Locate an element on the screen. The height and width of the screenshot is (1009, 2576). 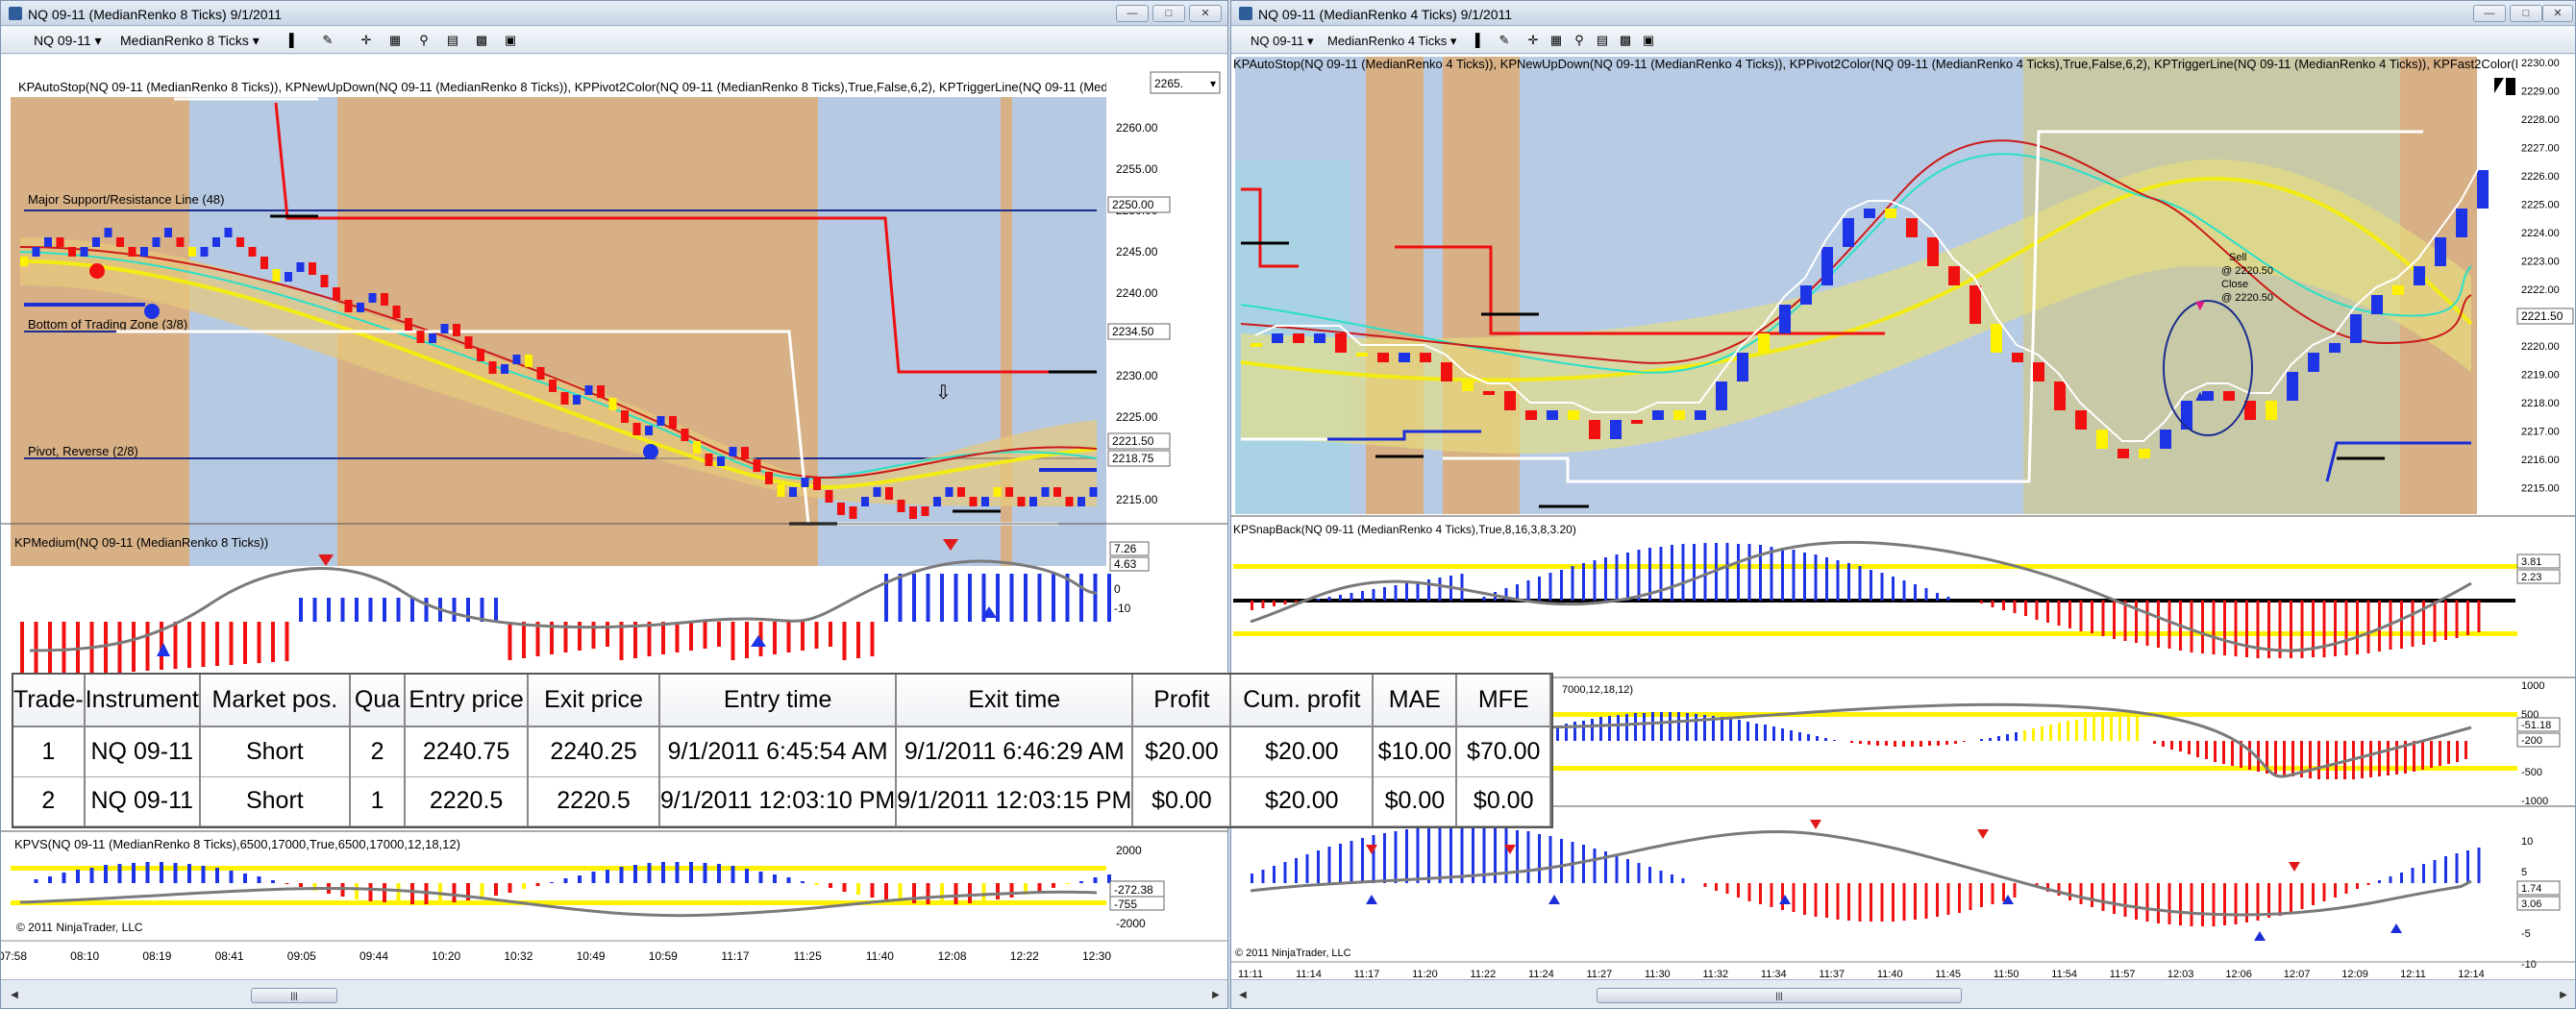
bar-type-selector: MedianRenko 8 Ticks ▾ is located at coordinates (194, 41).